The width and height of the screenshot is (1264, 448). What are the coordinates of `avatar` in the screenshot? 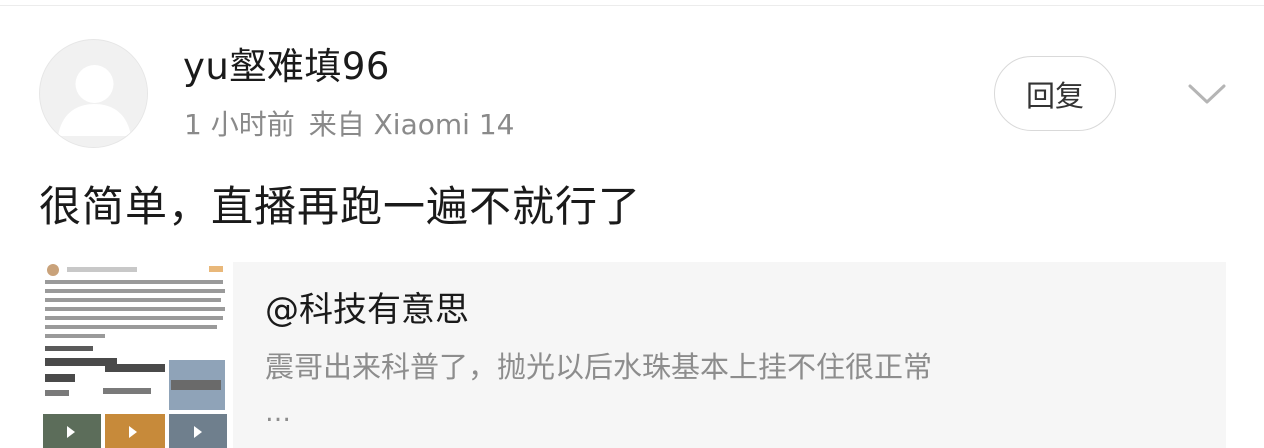 It's located at (93, 93).